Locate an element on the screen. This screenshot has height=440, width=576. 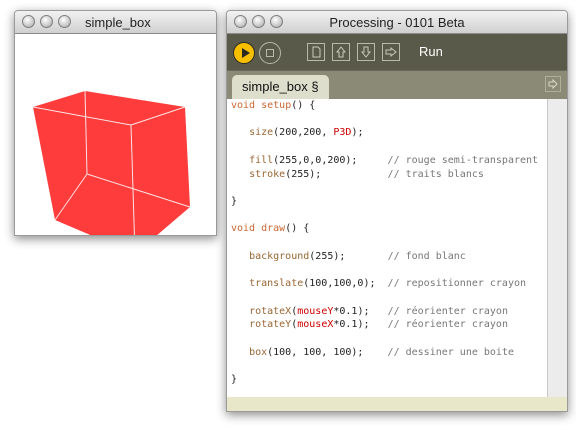
code-token: rotateX is located at coordinates (270, 311).